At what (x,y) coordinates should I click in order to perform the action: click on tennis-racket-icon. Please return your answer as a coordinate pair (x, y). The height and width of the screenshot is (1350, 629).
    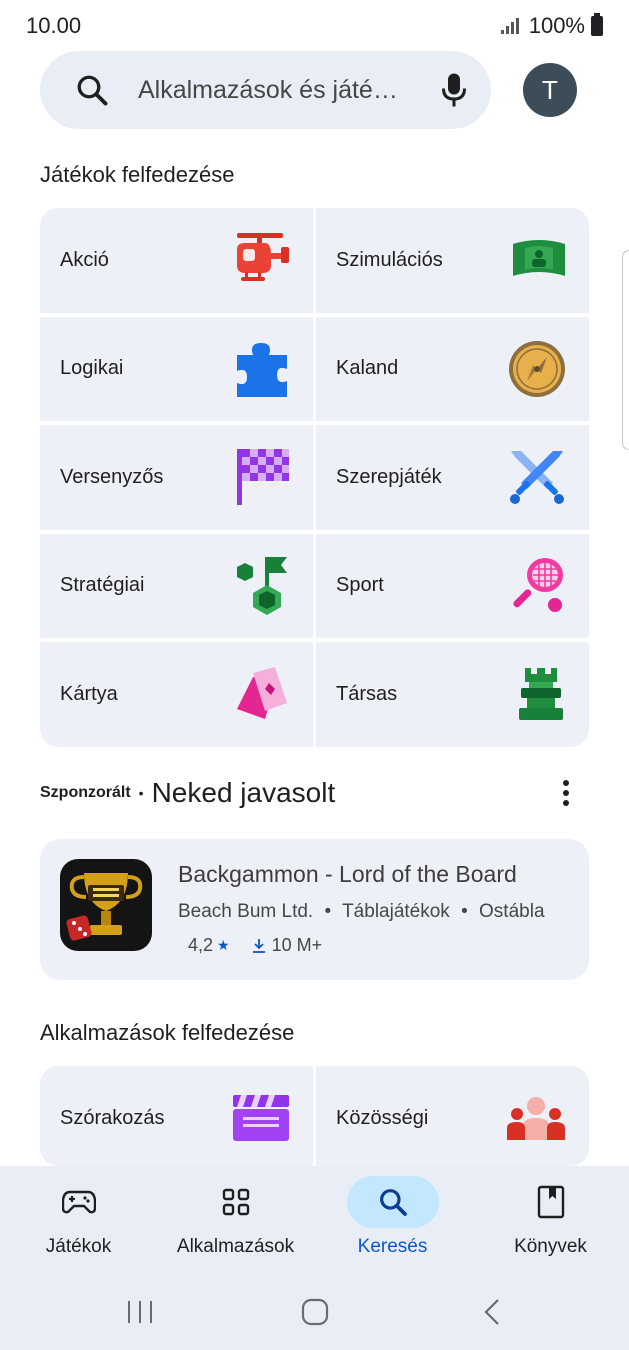
    Looking at the image, I should click on (538, 584).